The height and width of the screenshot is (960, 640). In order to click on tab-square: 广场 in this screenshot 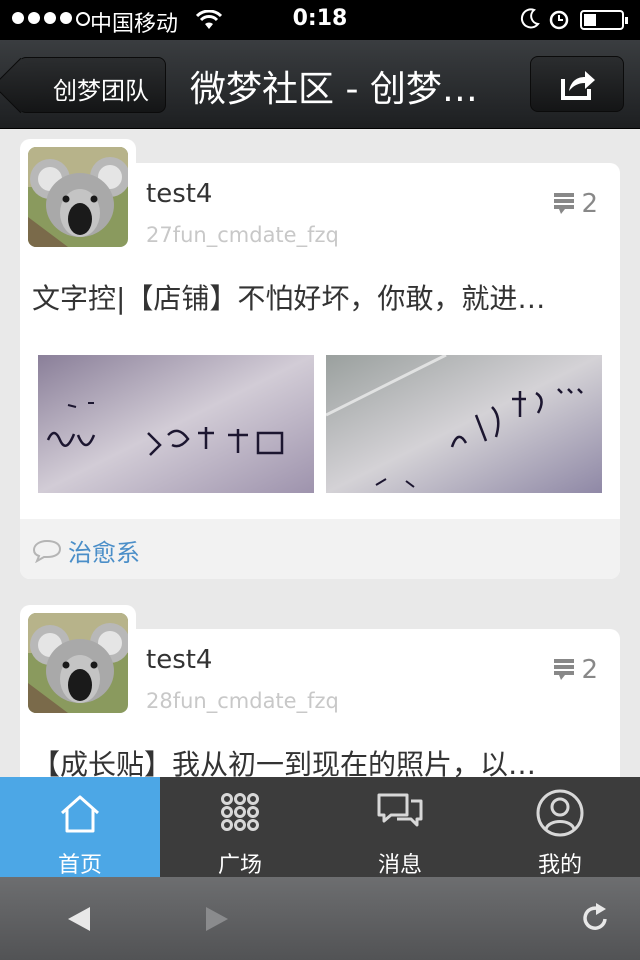, I will do `click(240, 827)`.